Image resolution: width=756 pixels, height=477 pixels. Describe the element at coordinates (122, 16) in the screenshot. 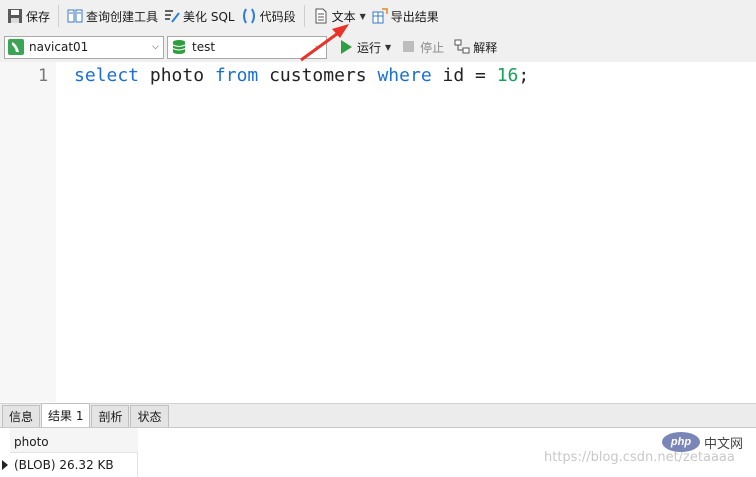

I see `query-builder-label: 查询创建工具` at that location.